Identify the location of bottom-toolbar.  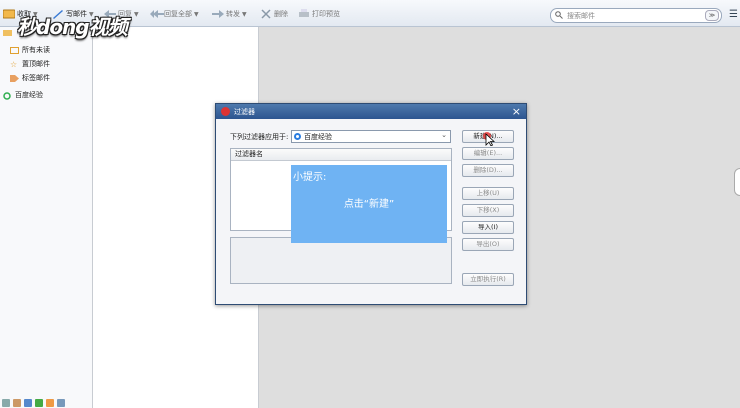
(47, 403).